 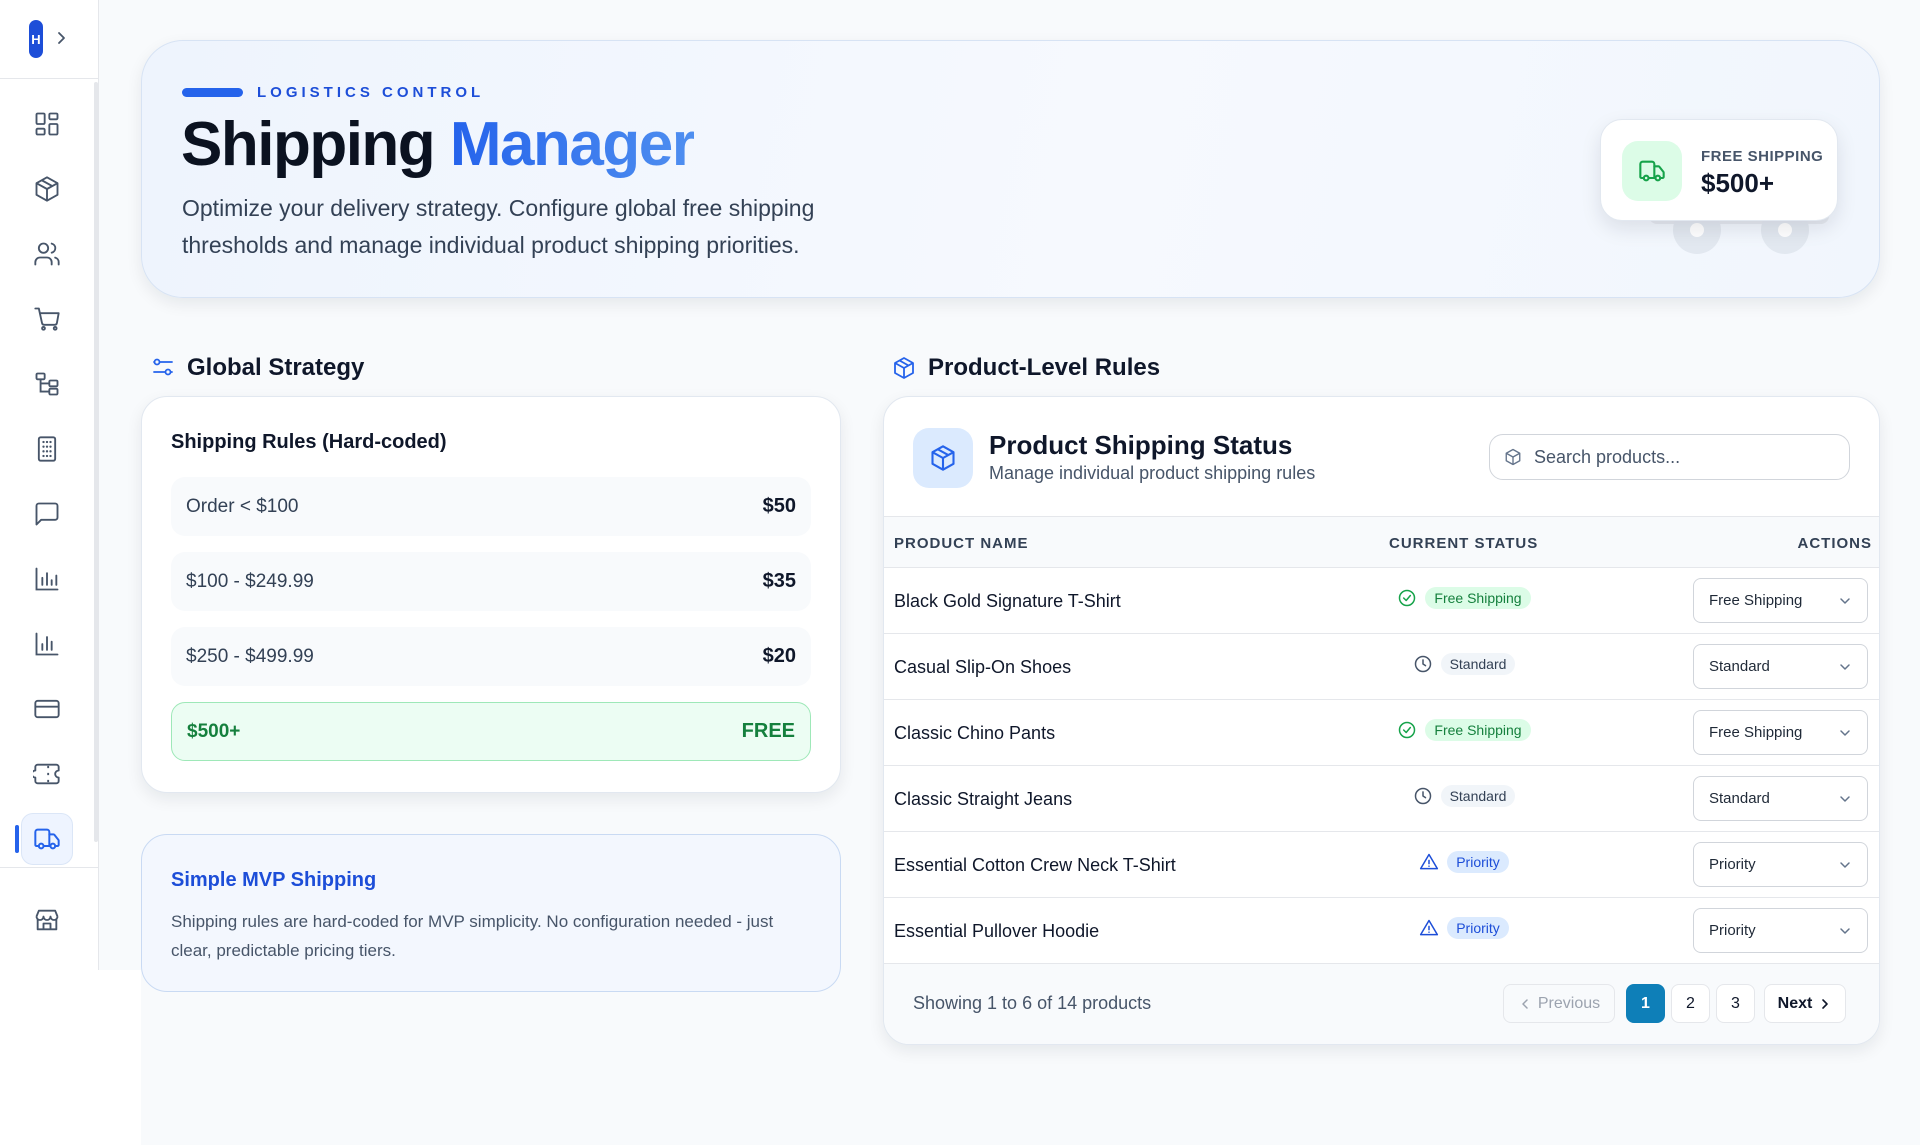 What do you see at coordinates (1429, 861) in the screenshot?
I see `alert-triangle-icon` at bounding box center [1429, 861].